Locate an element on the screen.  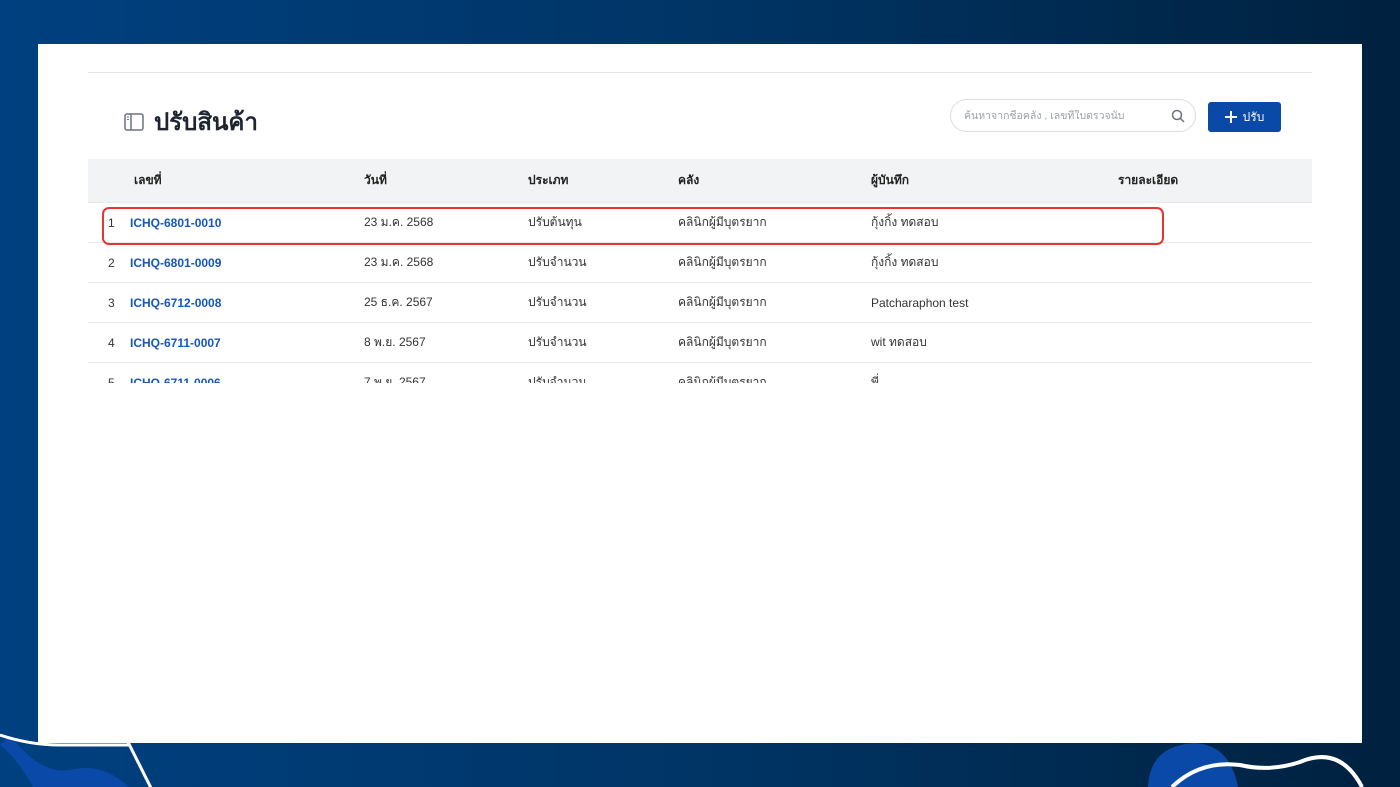
date-cell: 8 พ.ย. 2567 is located at coordinates (395, 342).